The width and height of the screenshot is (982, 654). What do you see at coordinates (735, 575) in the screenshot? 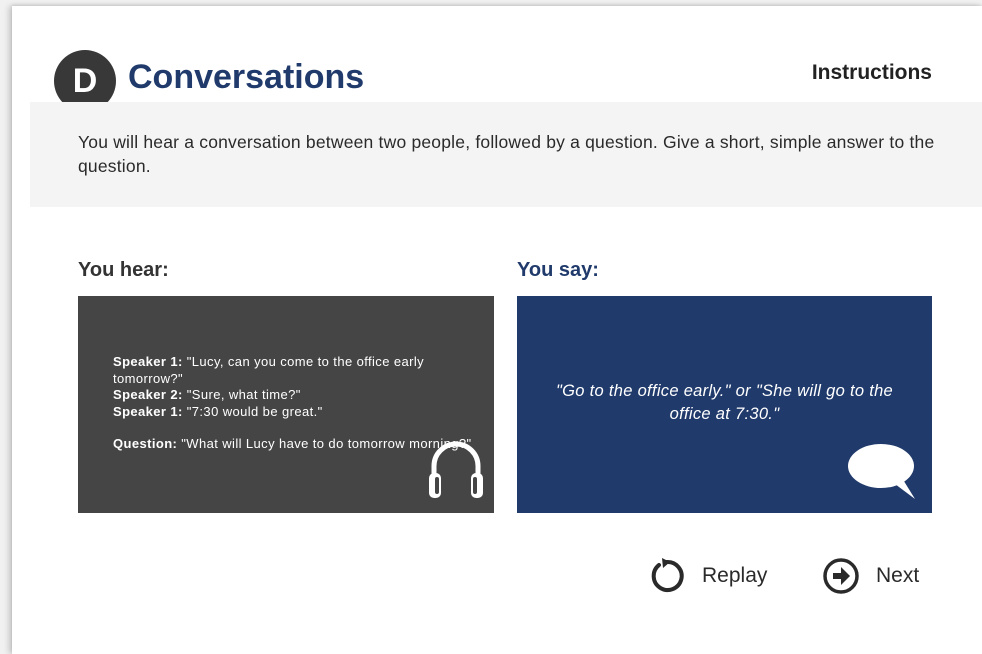
I see `replay-label: Replay` at bounding box center [735, 575].